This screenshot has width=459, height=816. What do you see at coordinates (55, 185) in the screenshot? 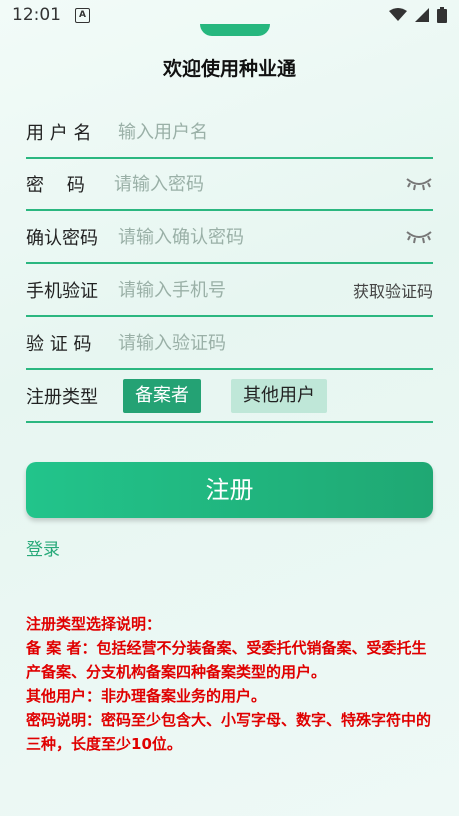
I see `password-label: 密 码` at bounding box center [55, 185].